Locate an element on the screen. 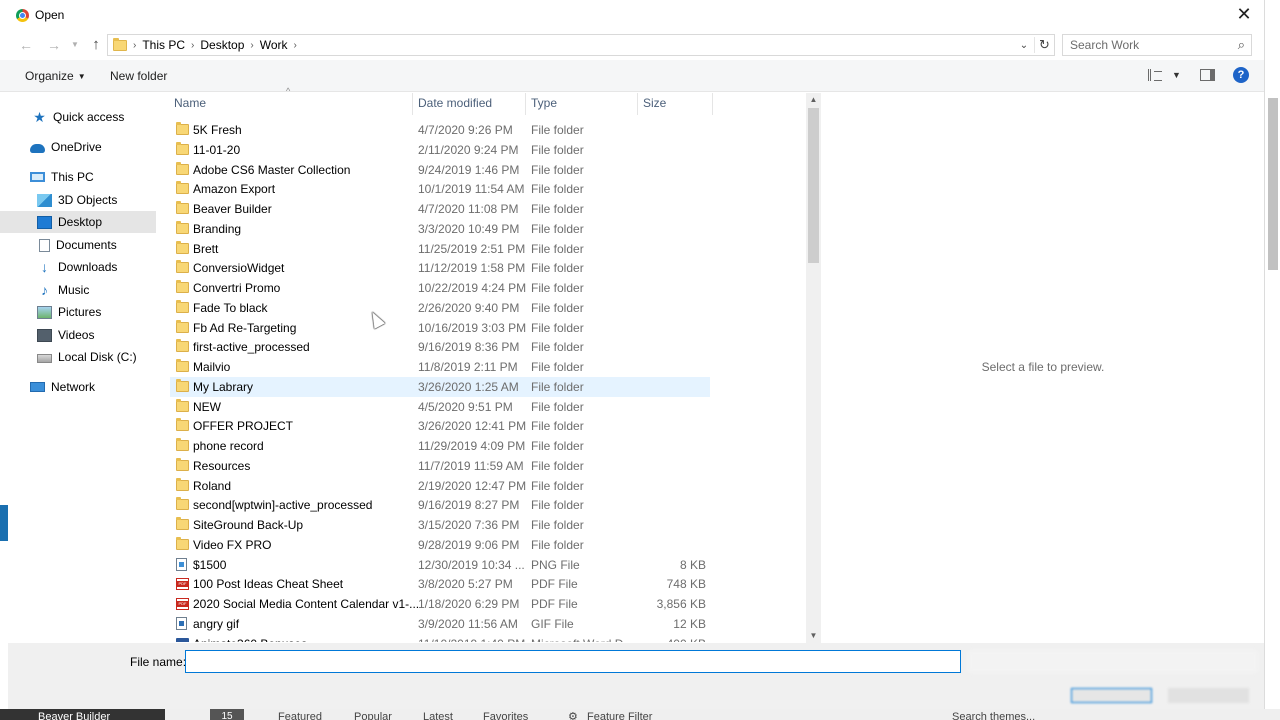 The image size is (1280, 720). cancel-button is located at coordinates (1208, 695).